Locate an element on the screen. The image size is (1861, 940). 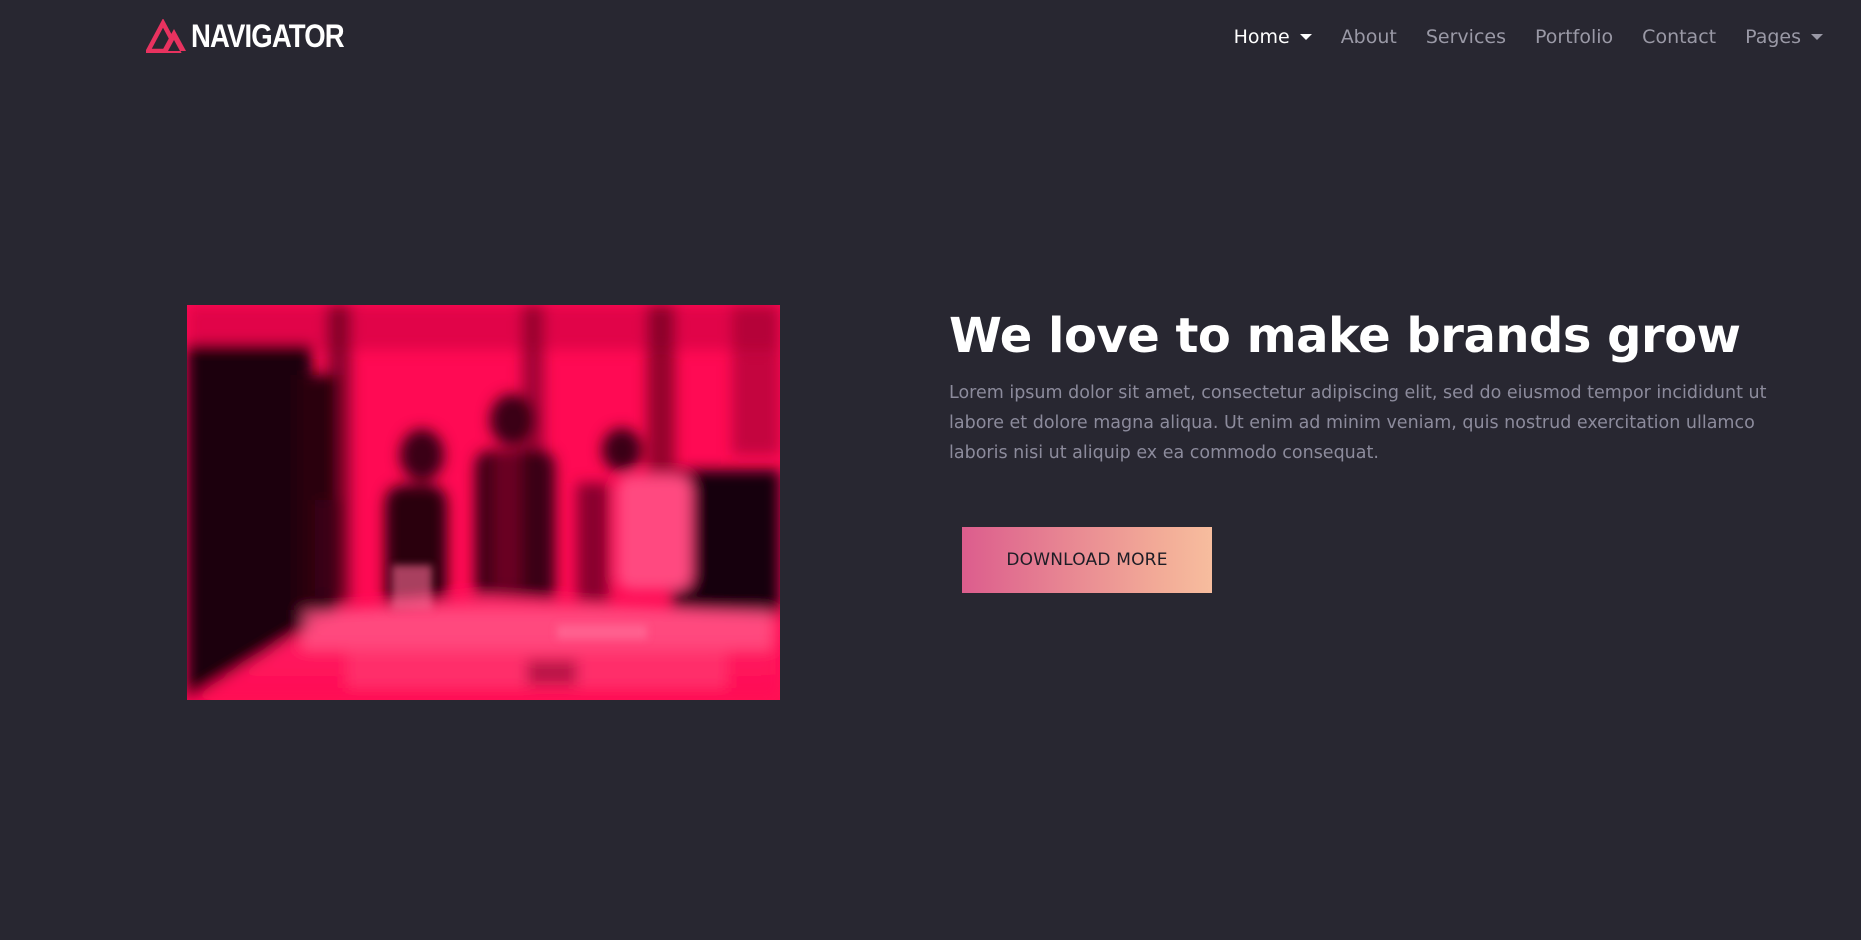
nav-item-portfolio: Portfolio is located at coordinates (1574, 37).